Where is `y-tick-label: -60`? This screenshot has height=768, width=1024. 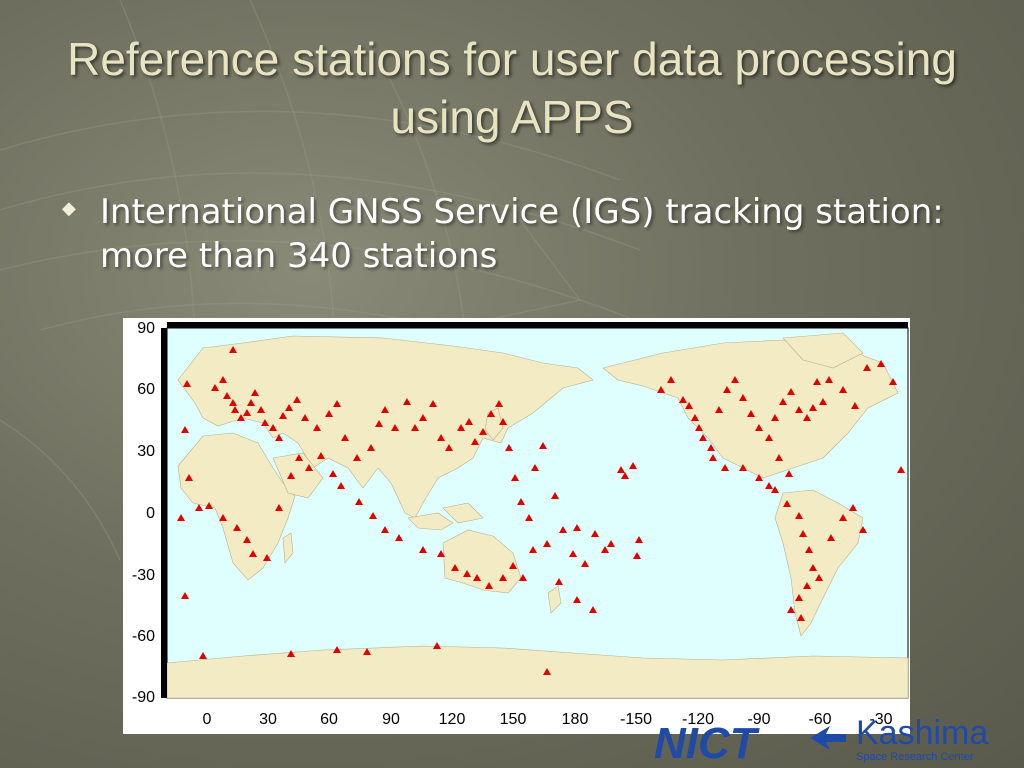 y-tick-label: -60 is located at coordinates (143, 636).